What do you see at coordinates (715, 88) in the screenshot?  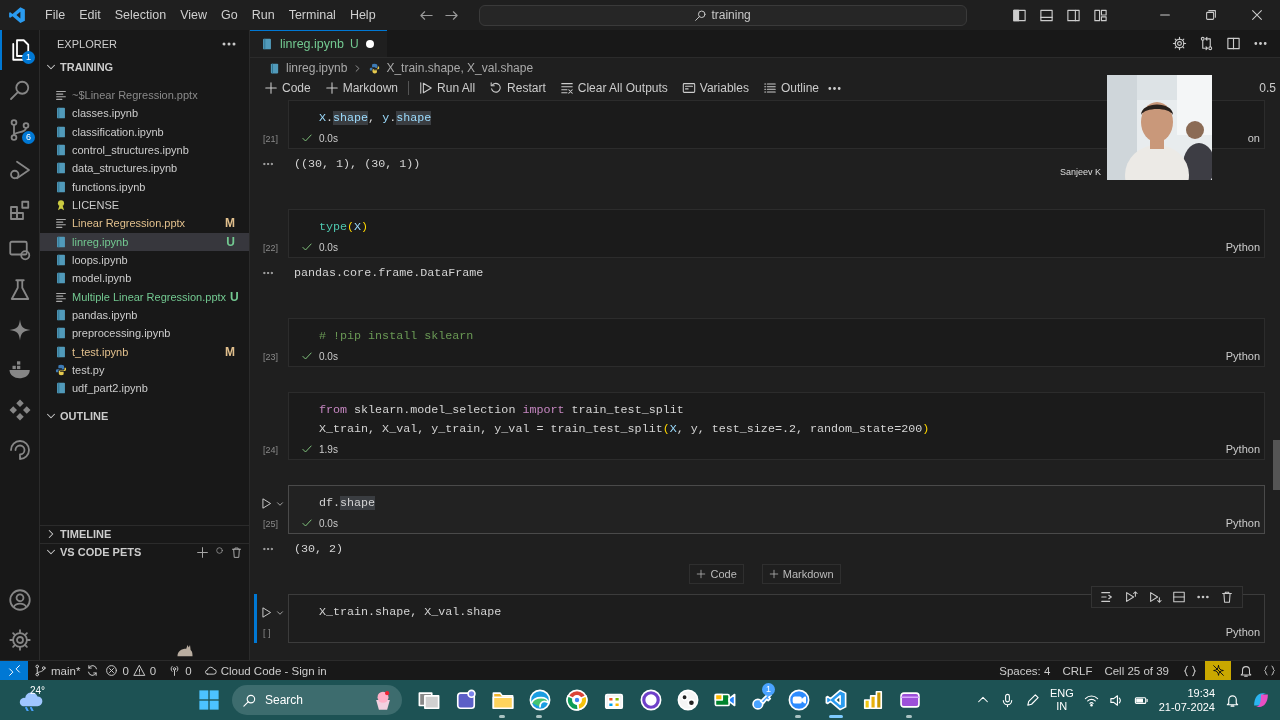 I see `toolbar-button: Variables` at bounding box center [715, 88].